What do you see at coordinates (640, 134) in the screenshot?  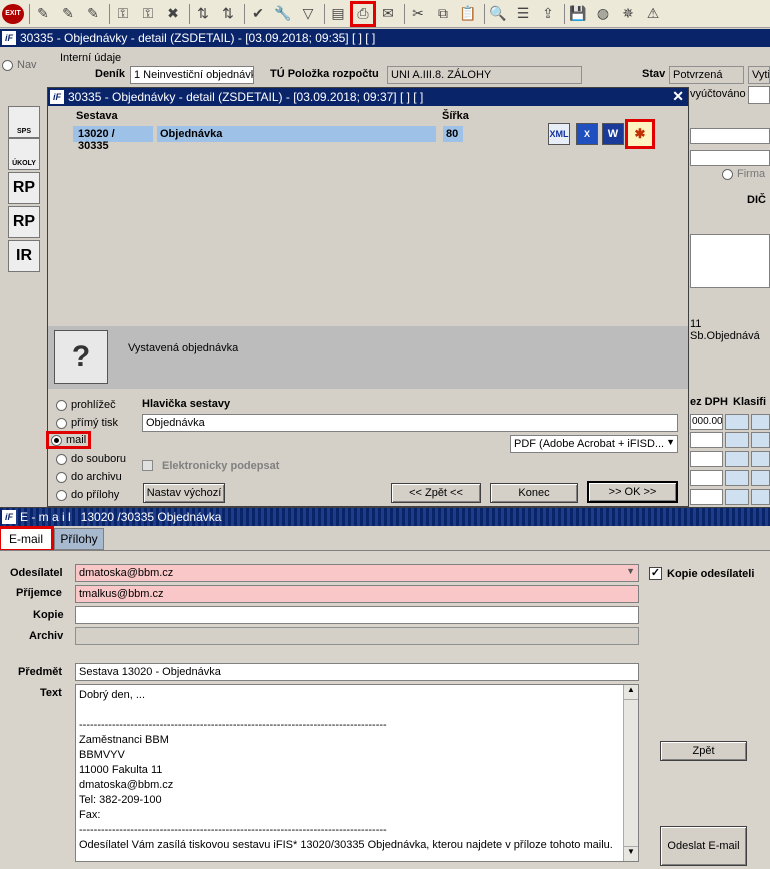 I see `pdf-export-icon: ✱` at bounding box center [640, 134].